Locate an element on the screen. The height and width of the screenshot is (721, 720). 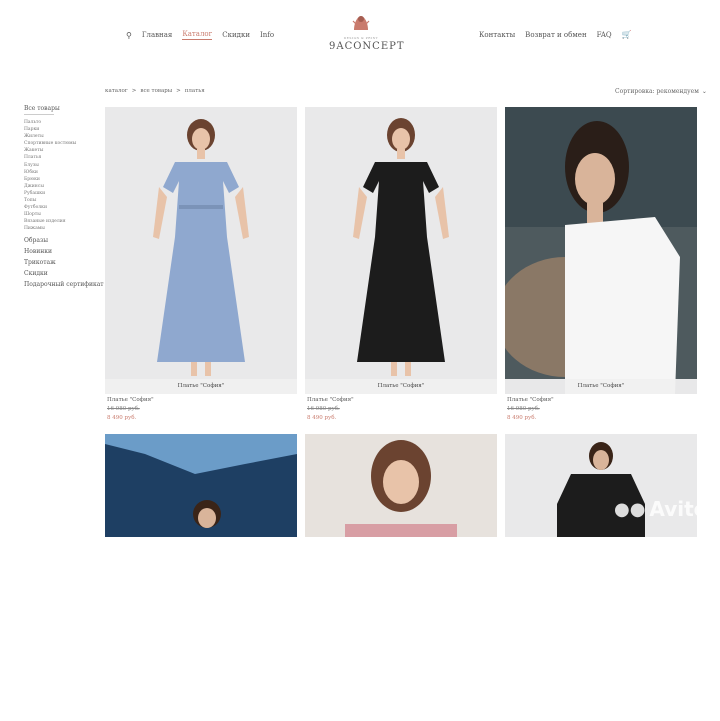
search-icon: ⚲ is located at coordinates (129, 35).